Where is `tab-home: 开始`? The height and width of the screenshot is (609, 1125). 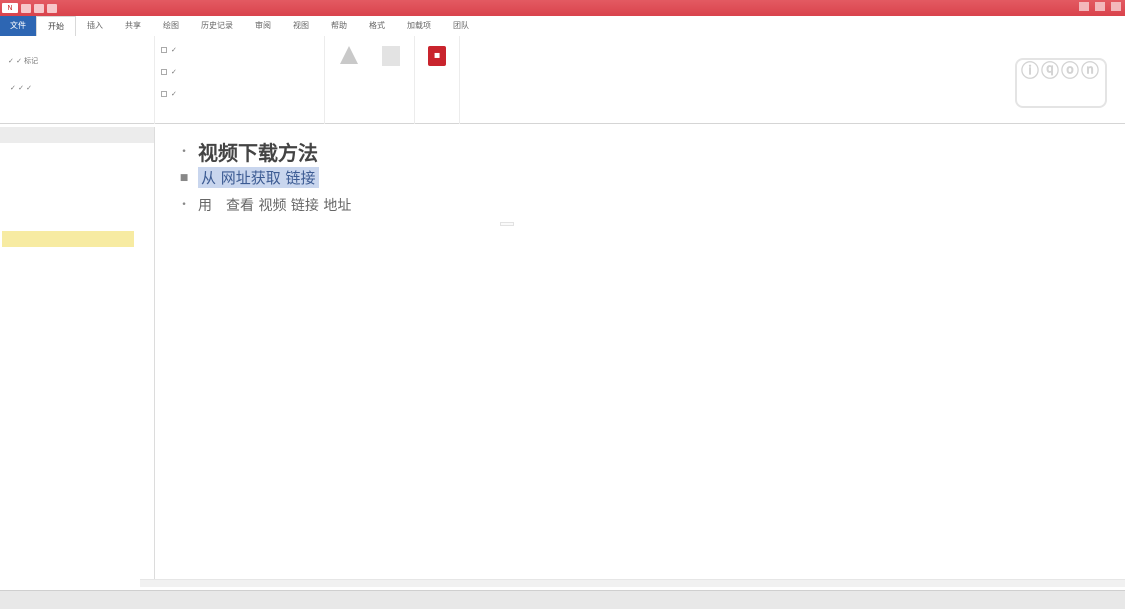 tab-home: 开始 is located at coordinates (56, 26).